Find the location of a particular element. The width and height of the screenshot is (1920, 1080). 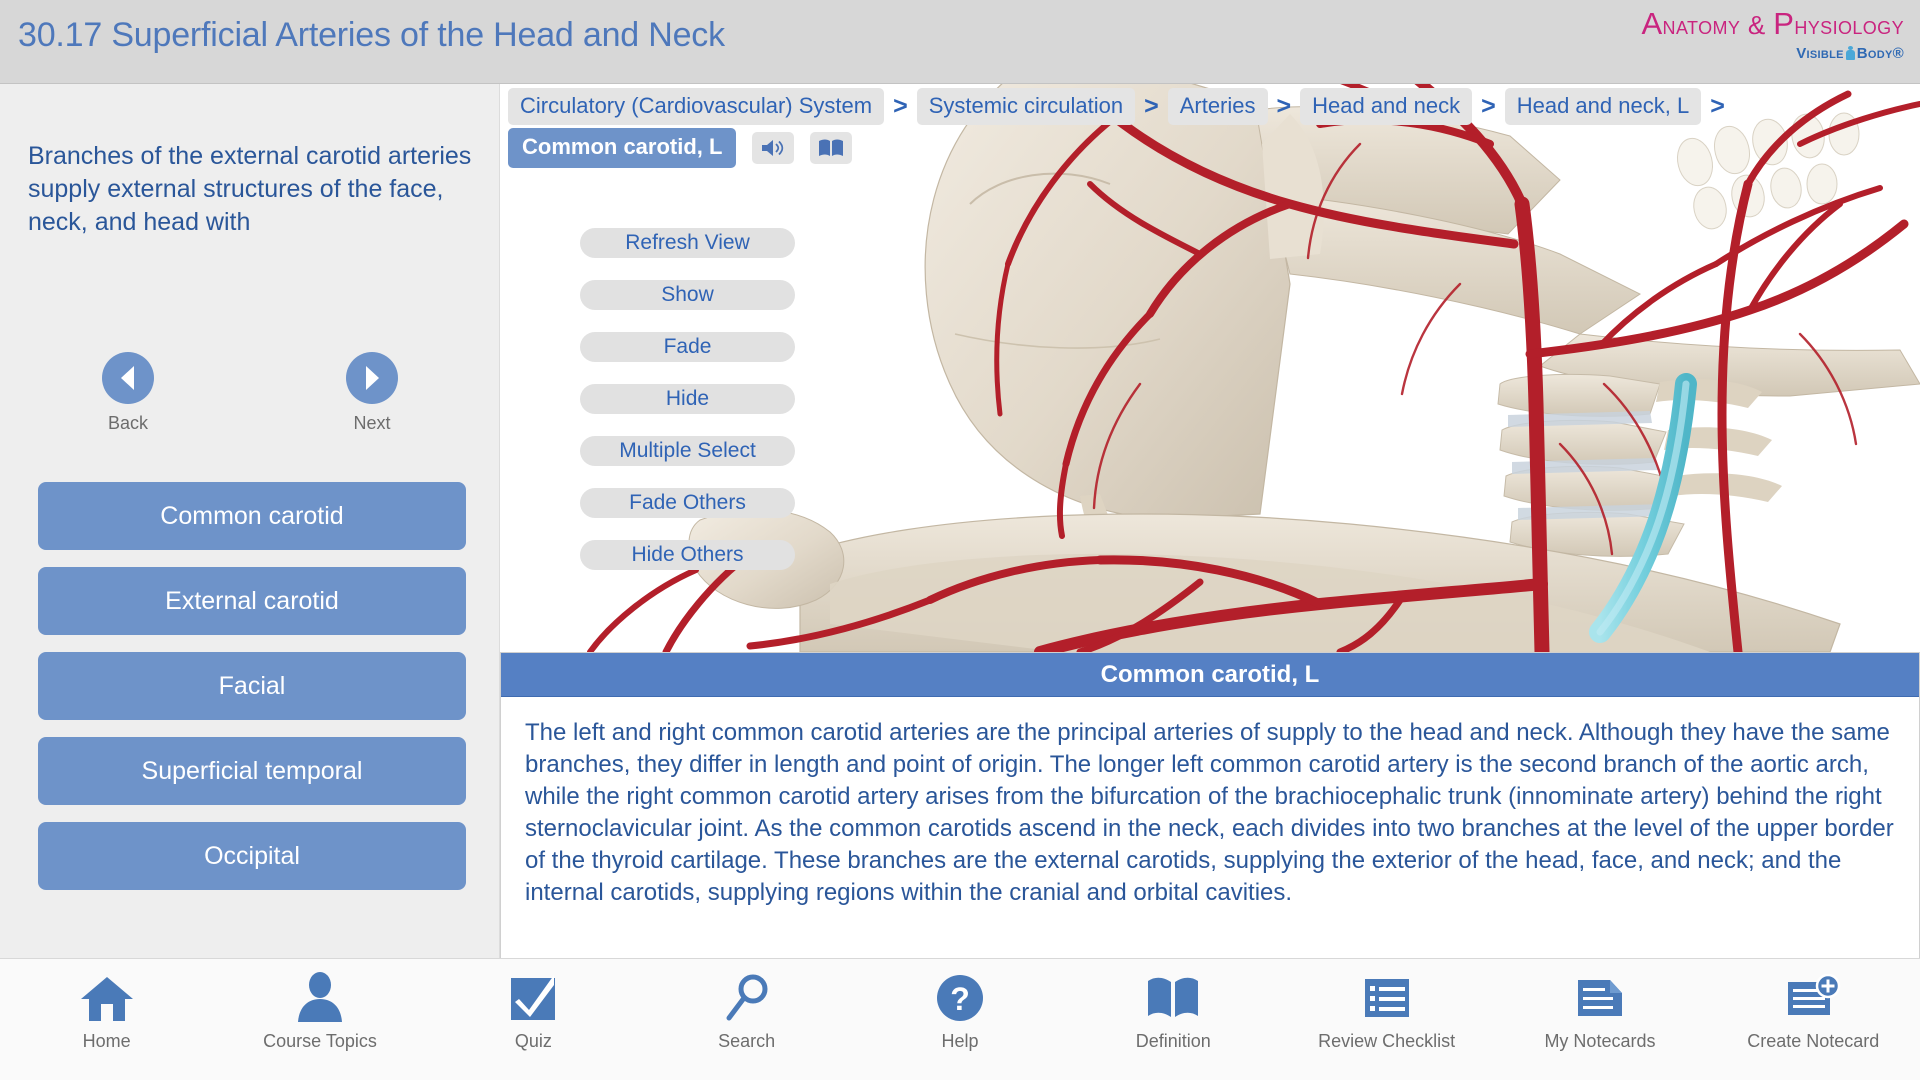

multiple-select-button: Multiple Select is located at coordinates (687, 451).